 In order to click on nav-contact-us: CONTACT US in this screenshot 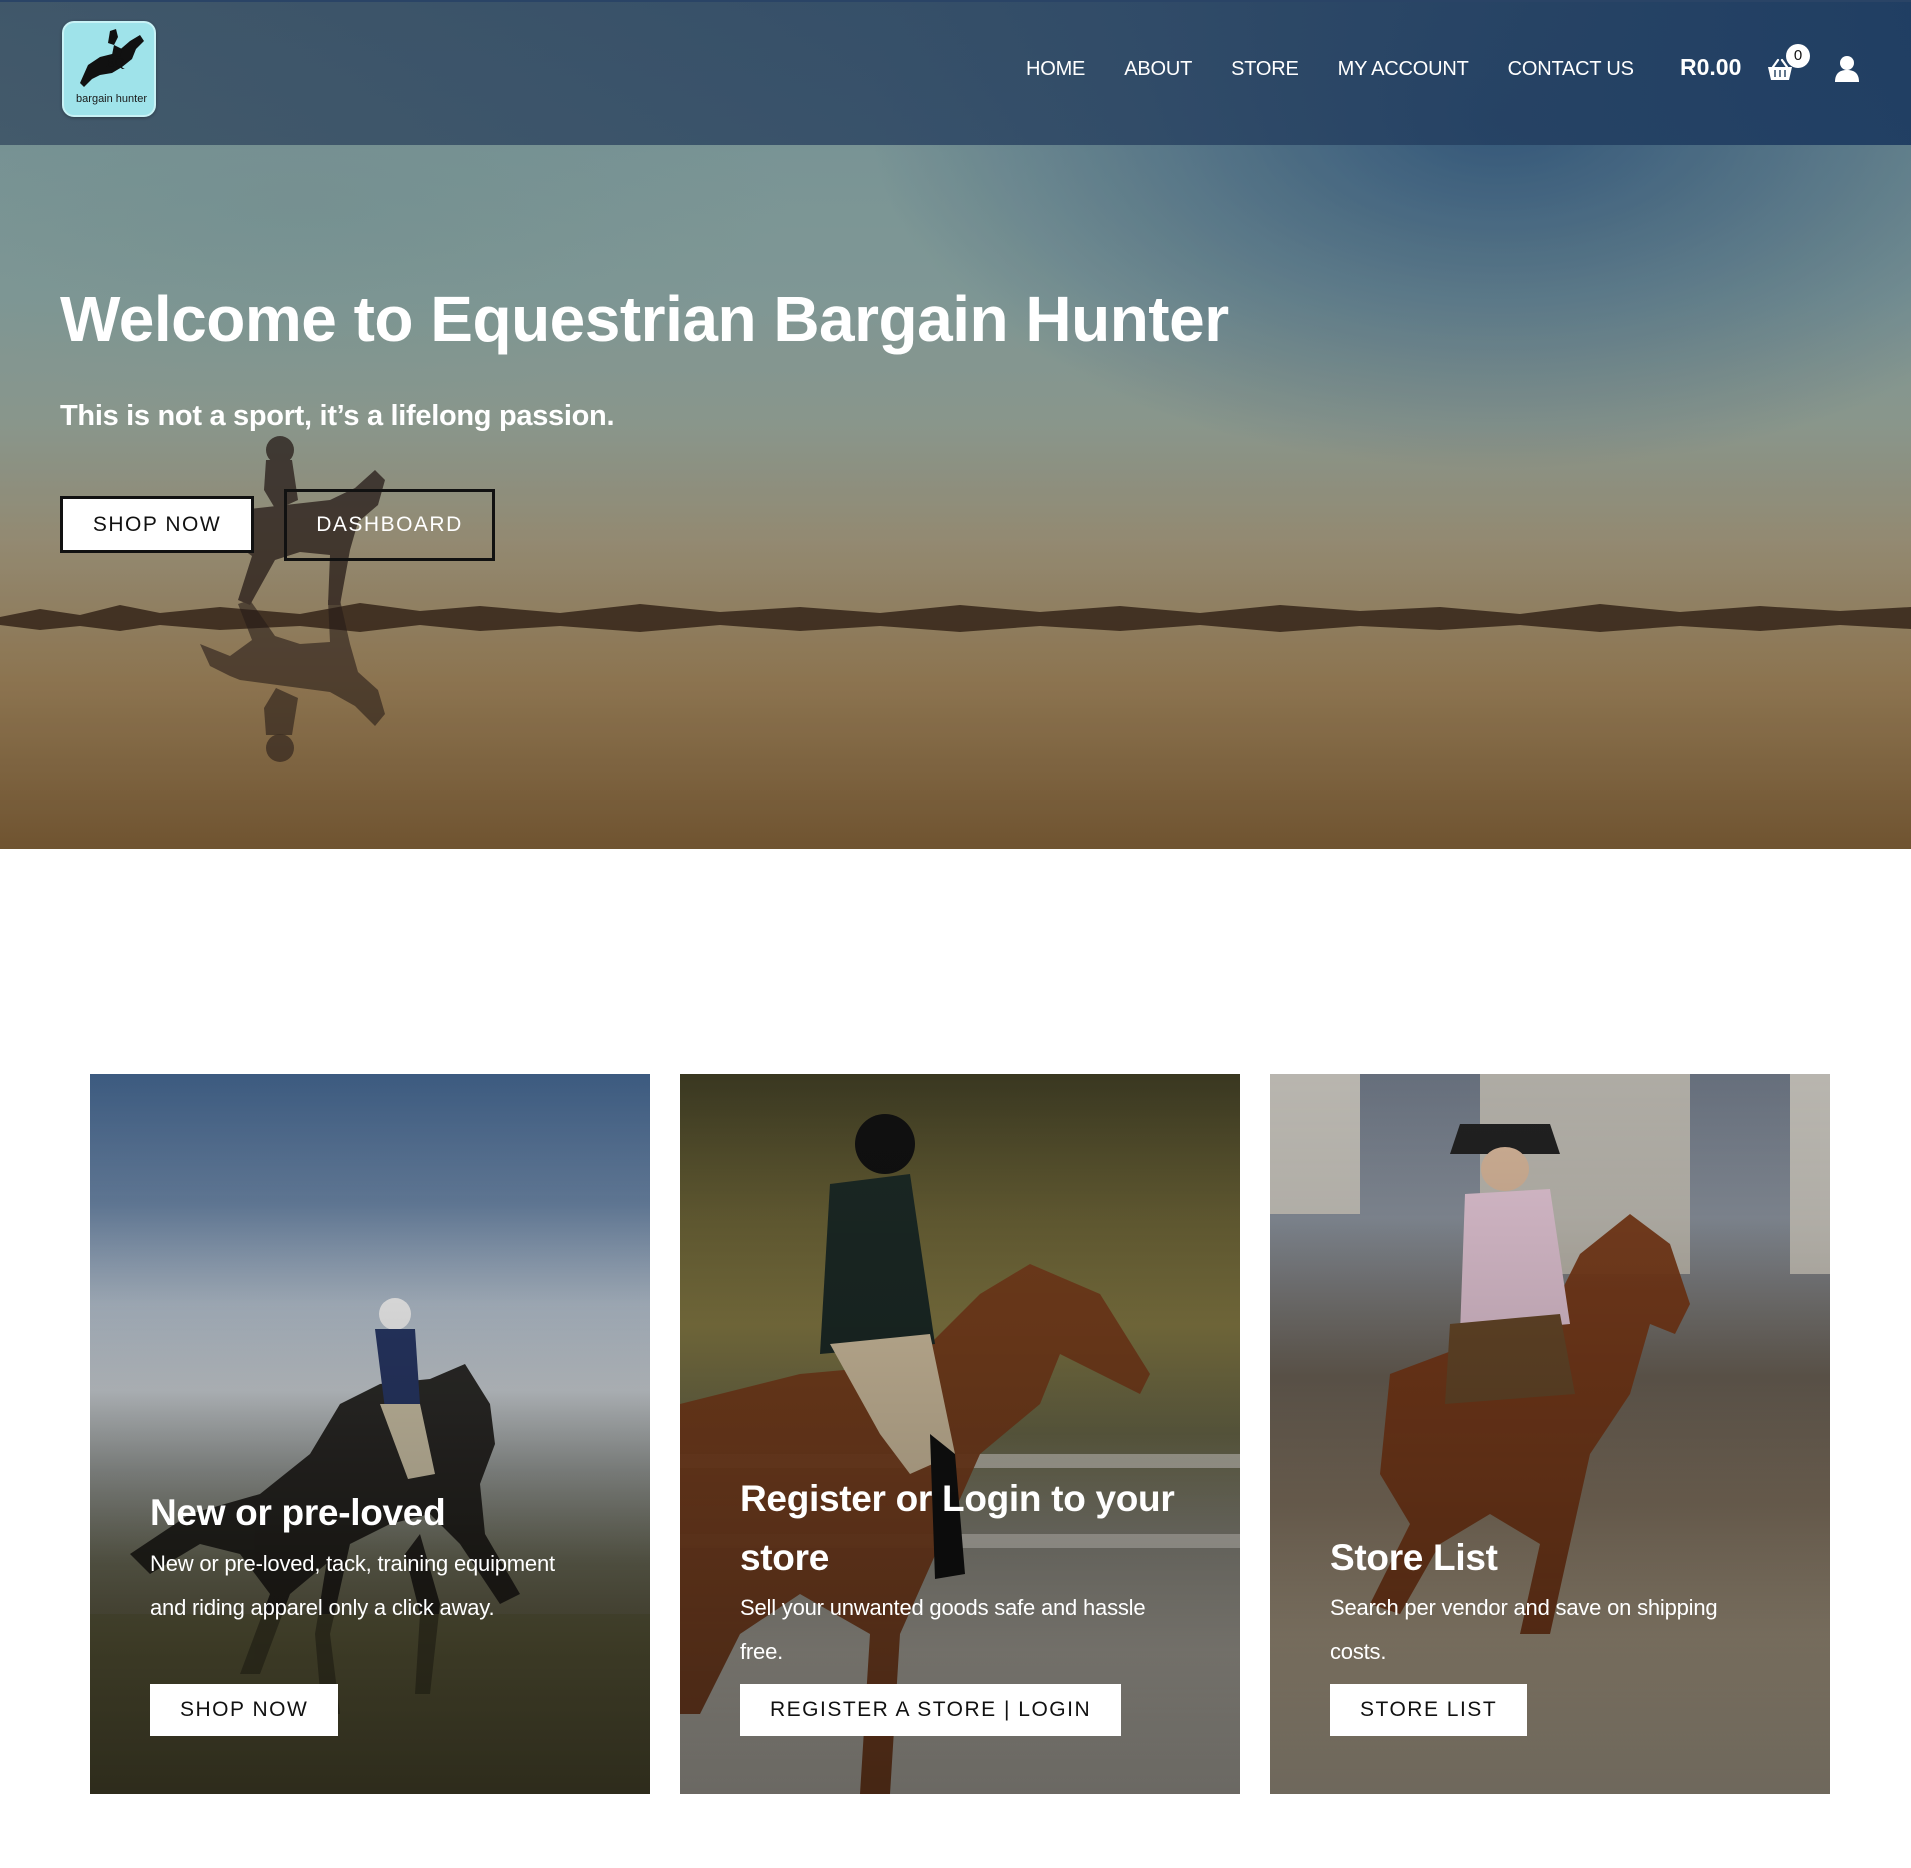, I will do `click(1571, 70)`.